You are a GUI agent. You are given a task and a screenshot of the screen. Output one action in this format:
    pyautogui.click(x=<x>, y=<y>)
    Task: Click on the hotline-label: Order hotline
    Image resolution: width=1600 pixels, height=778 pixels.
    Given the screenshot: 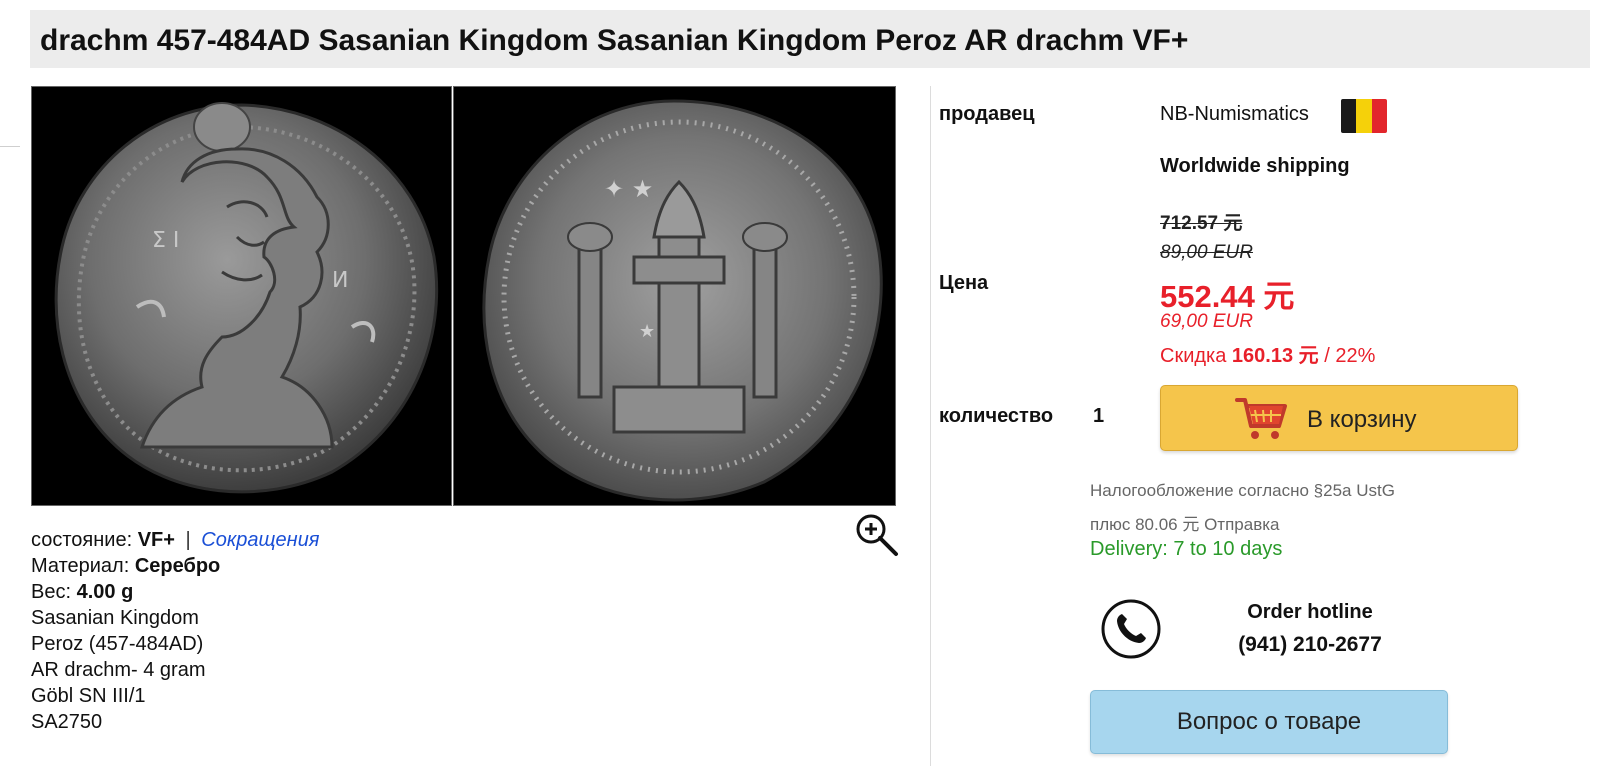 What is the action you would take?
    pyautogui.click(x=1310, y=612)
    